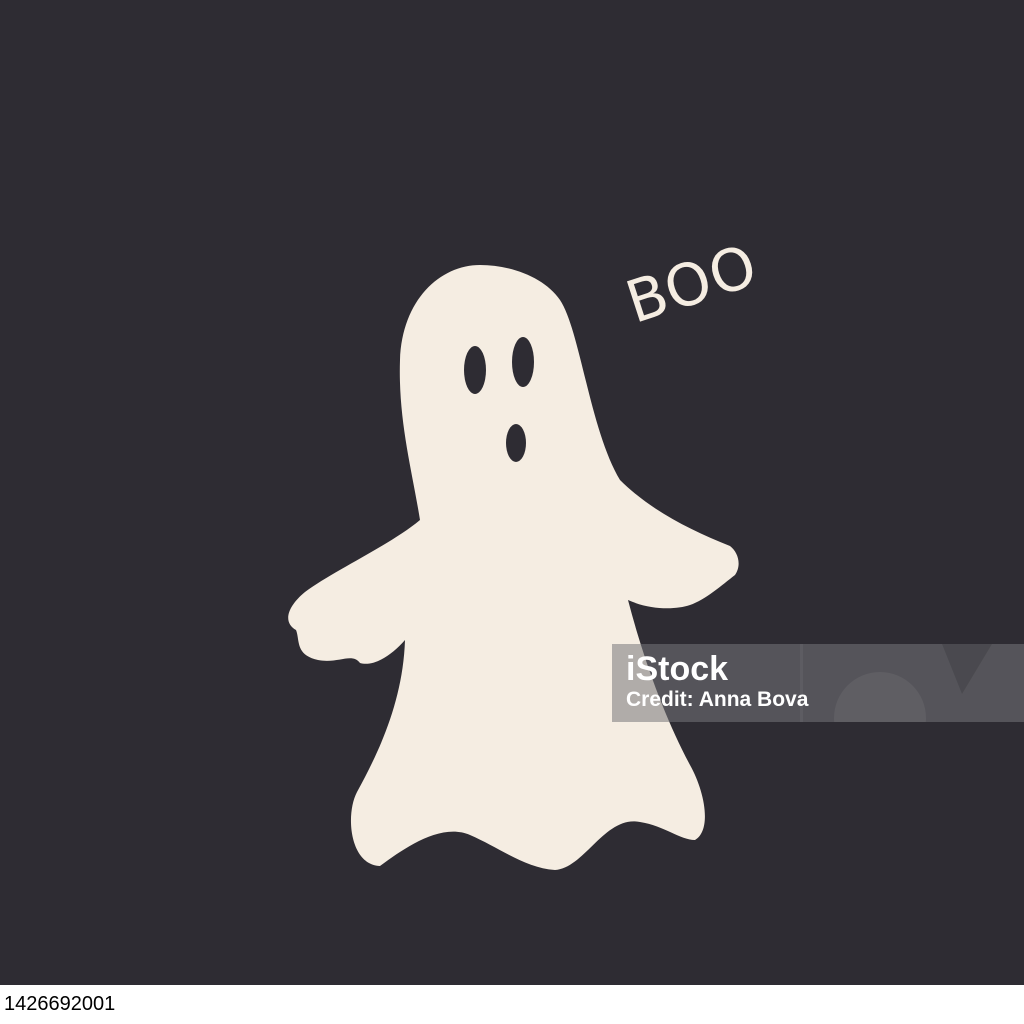  Describe the element at coordinates (523, 362) in the screenshot. I see `ghost-right-eye` at that location.